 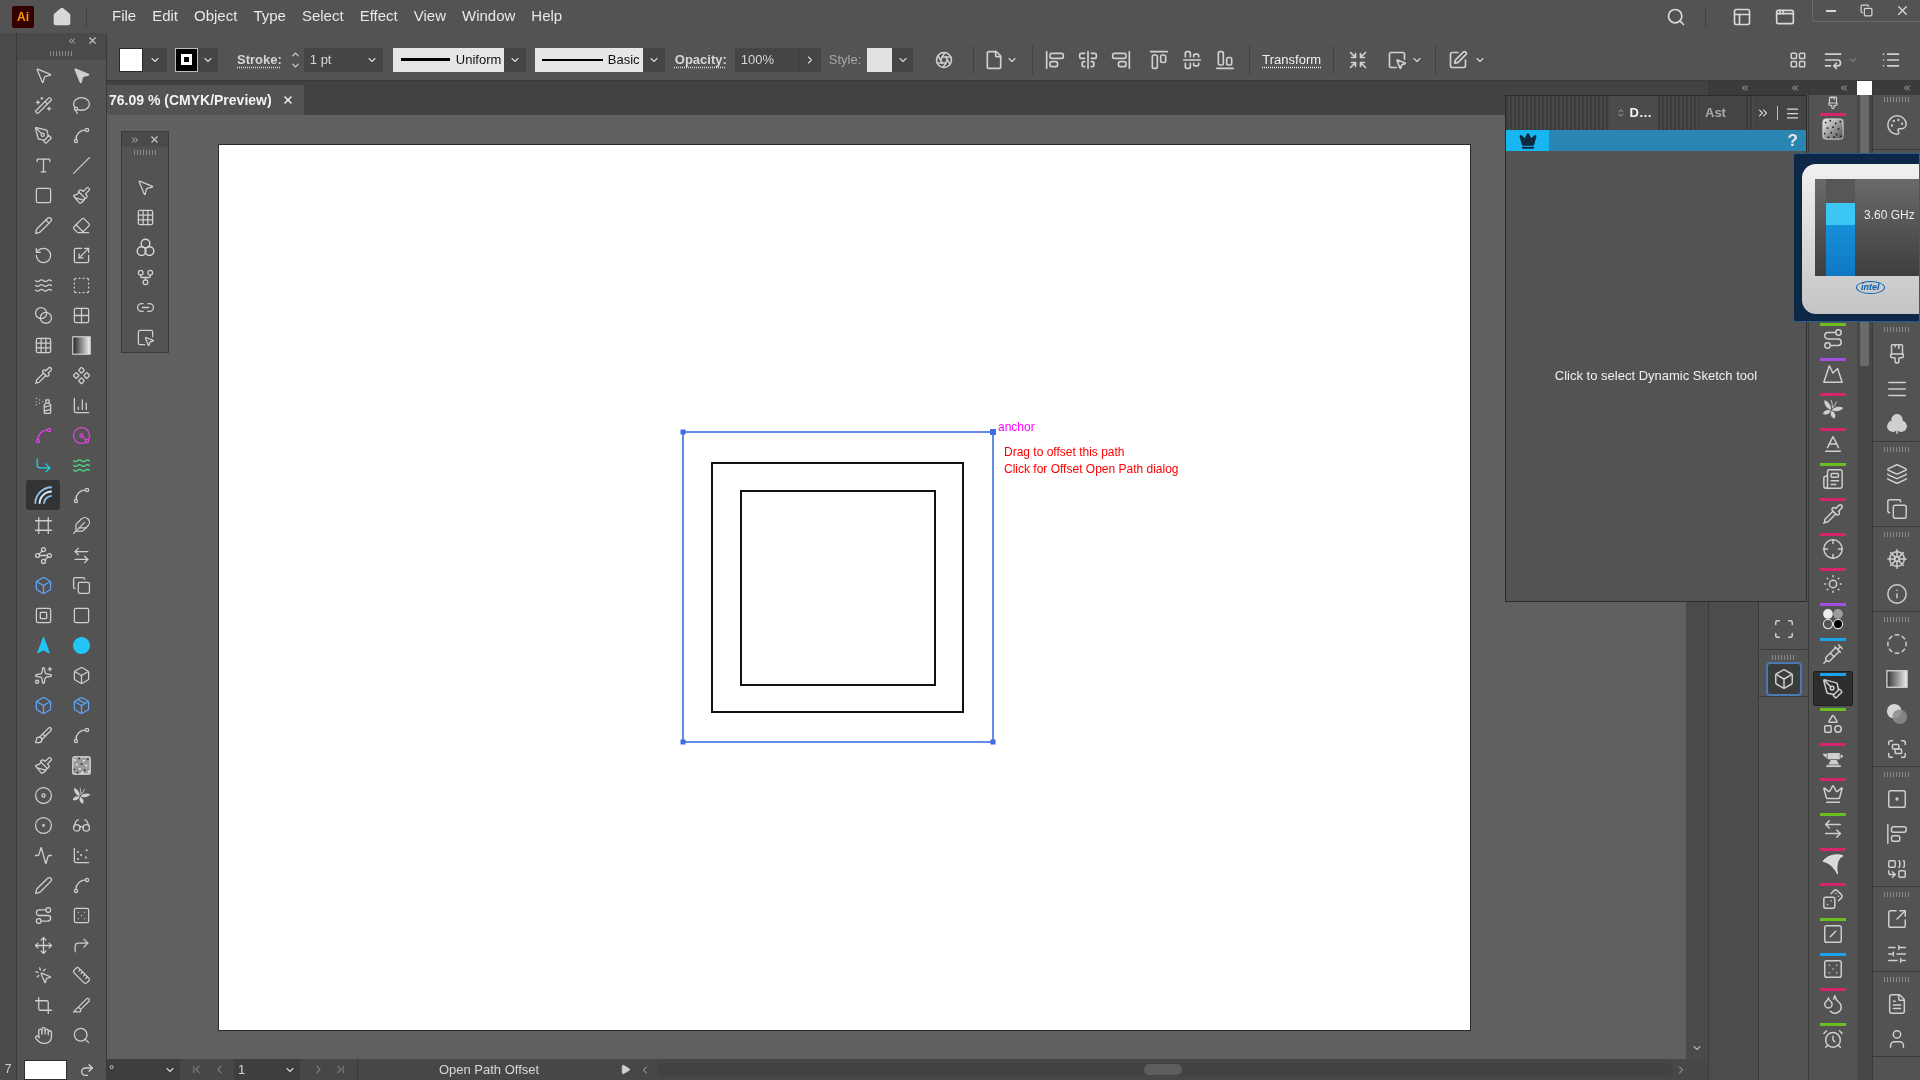 I want to click on grouped-squares-icon, so click(x=1896, y=748).